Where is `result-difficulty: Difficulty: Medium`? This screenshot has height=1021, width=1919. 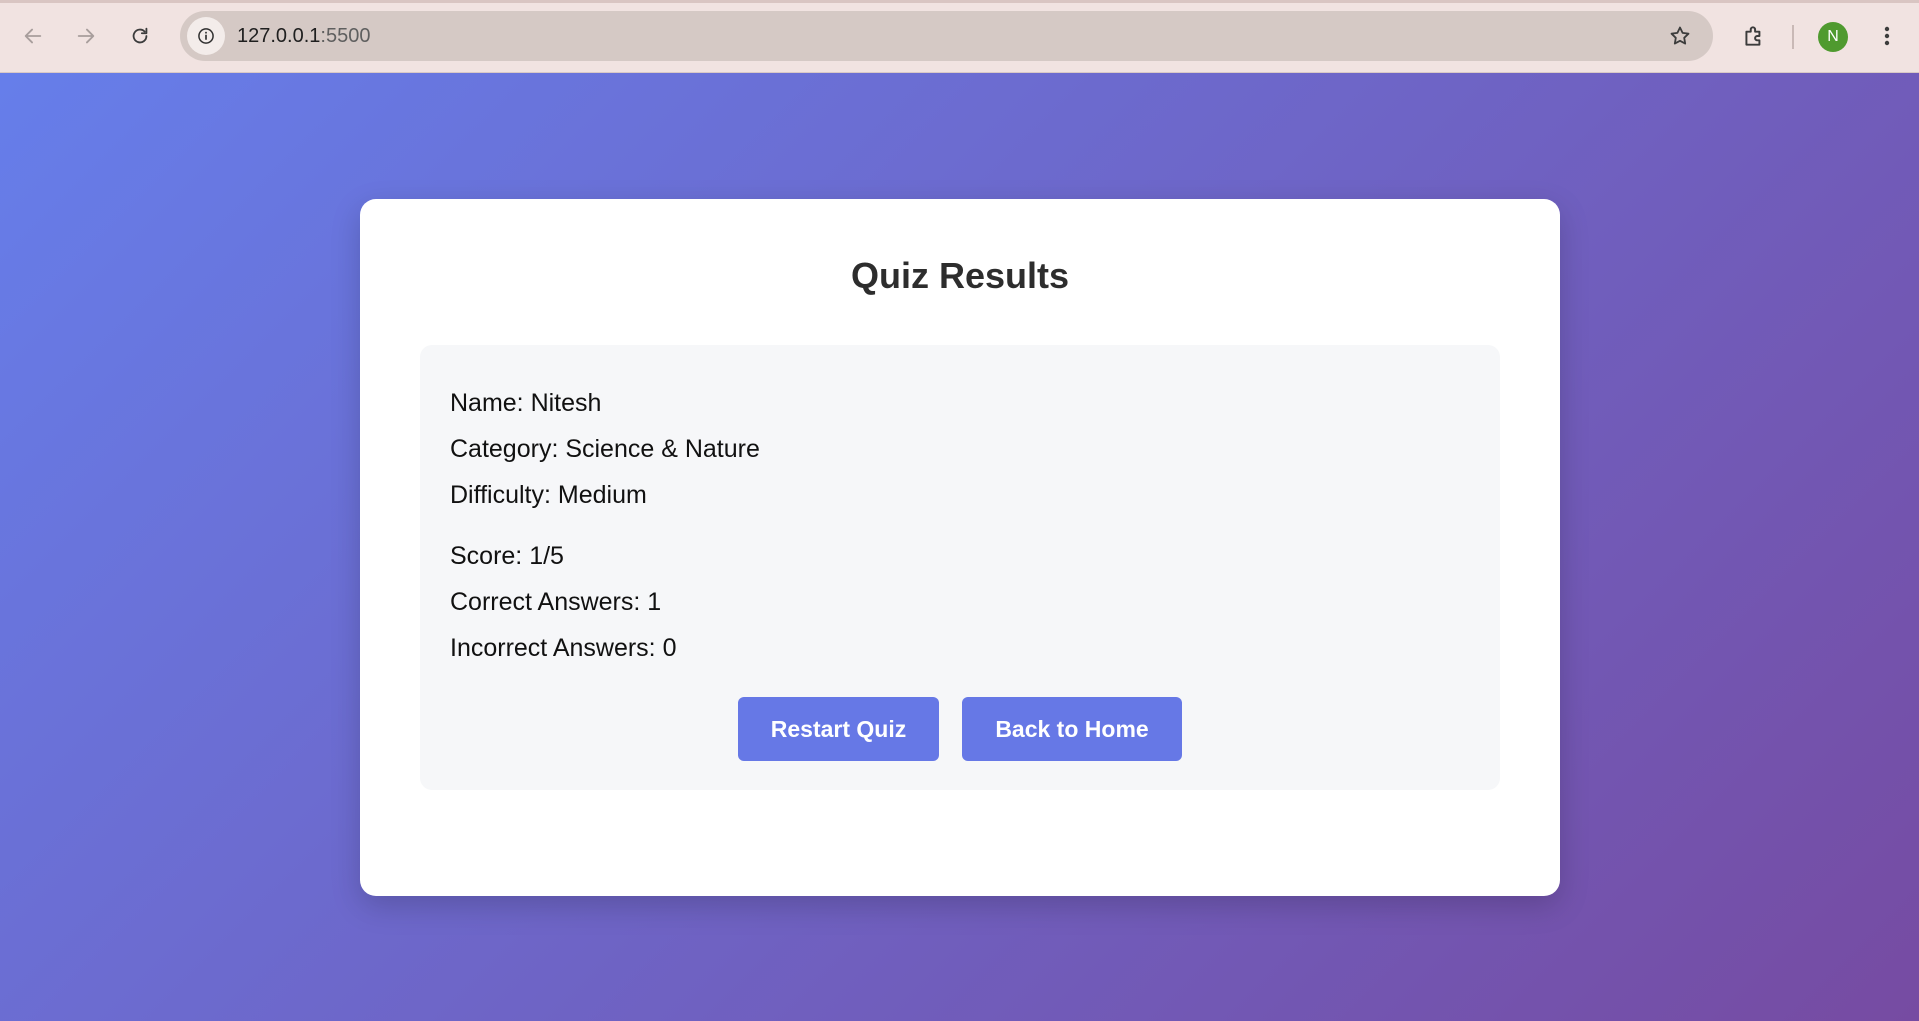
result-difficulty: Difficulty: Medium is located at coordinates (548, 495).